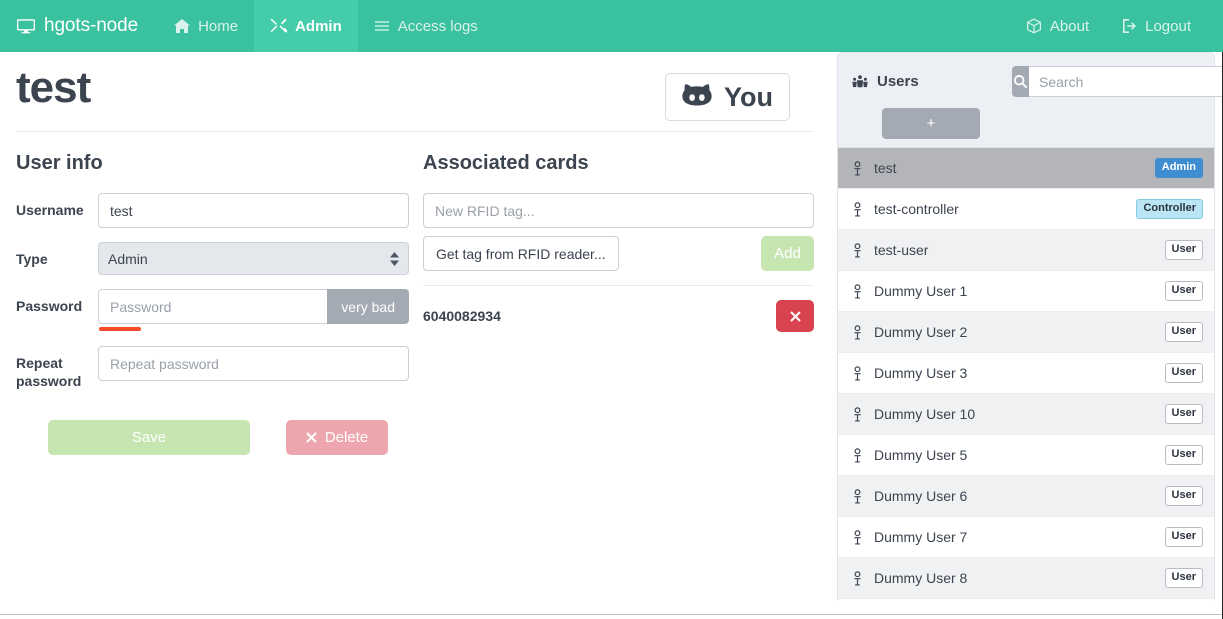  I want to click on device-desktop-icon, so click(26, 26).